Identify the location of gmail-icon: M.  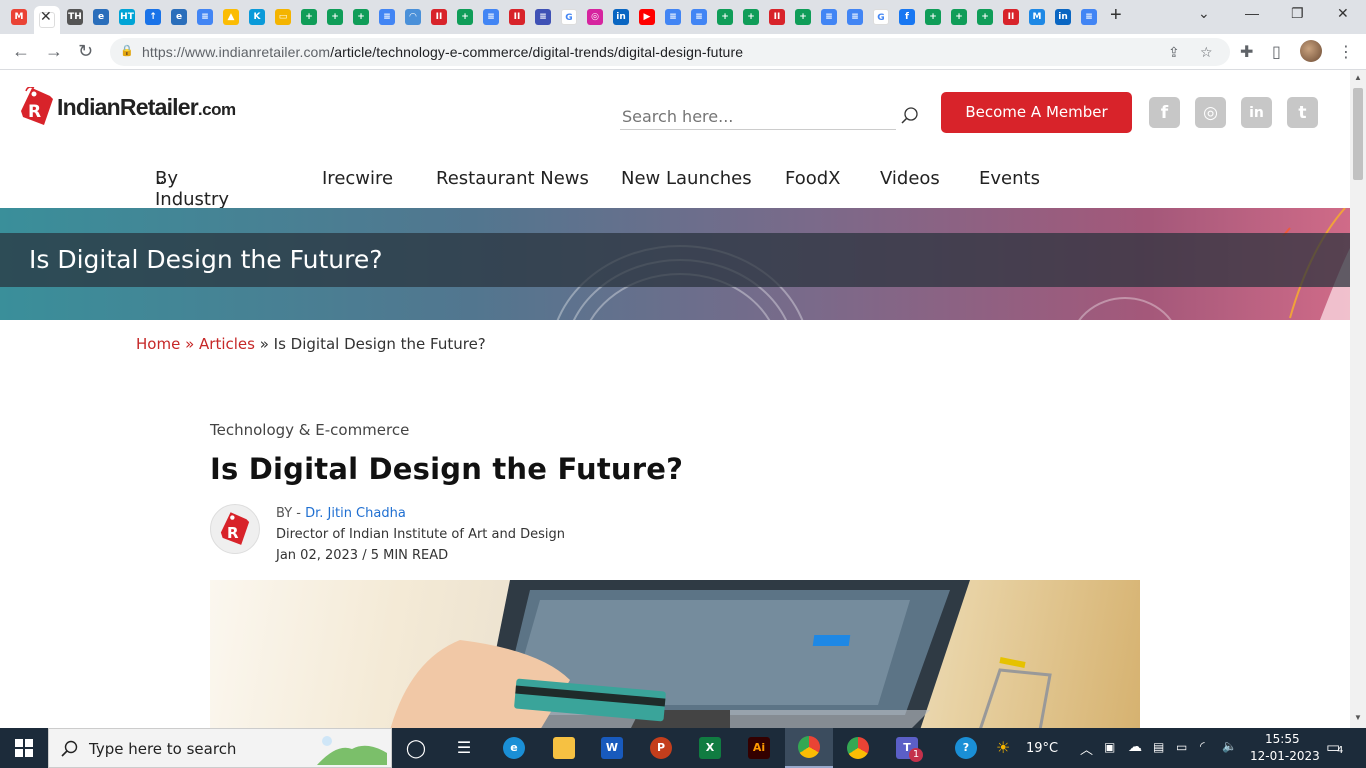
(19, 17).